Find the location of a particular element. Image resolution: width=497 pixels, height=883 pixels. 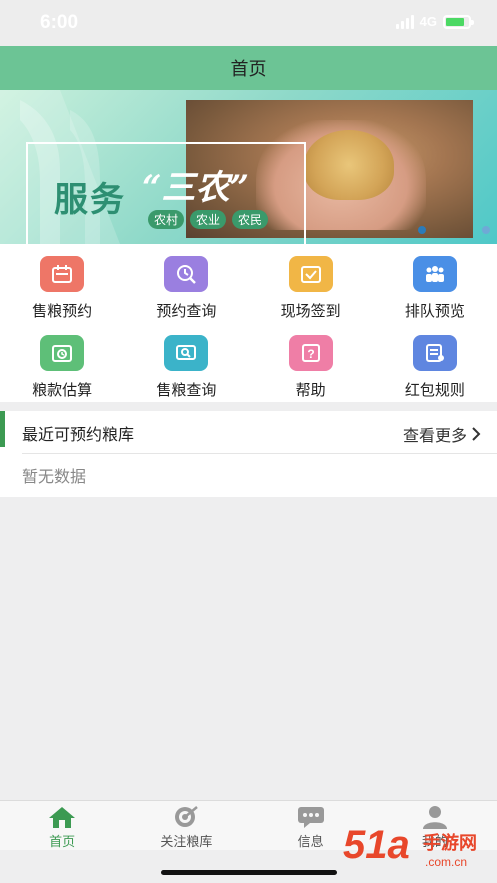

grid-item-onsite-checkin: 现场签到 is located at coordinates (311, 283).